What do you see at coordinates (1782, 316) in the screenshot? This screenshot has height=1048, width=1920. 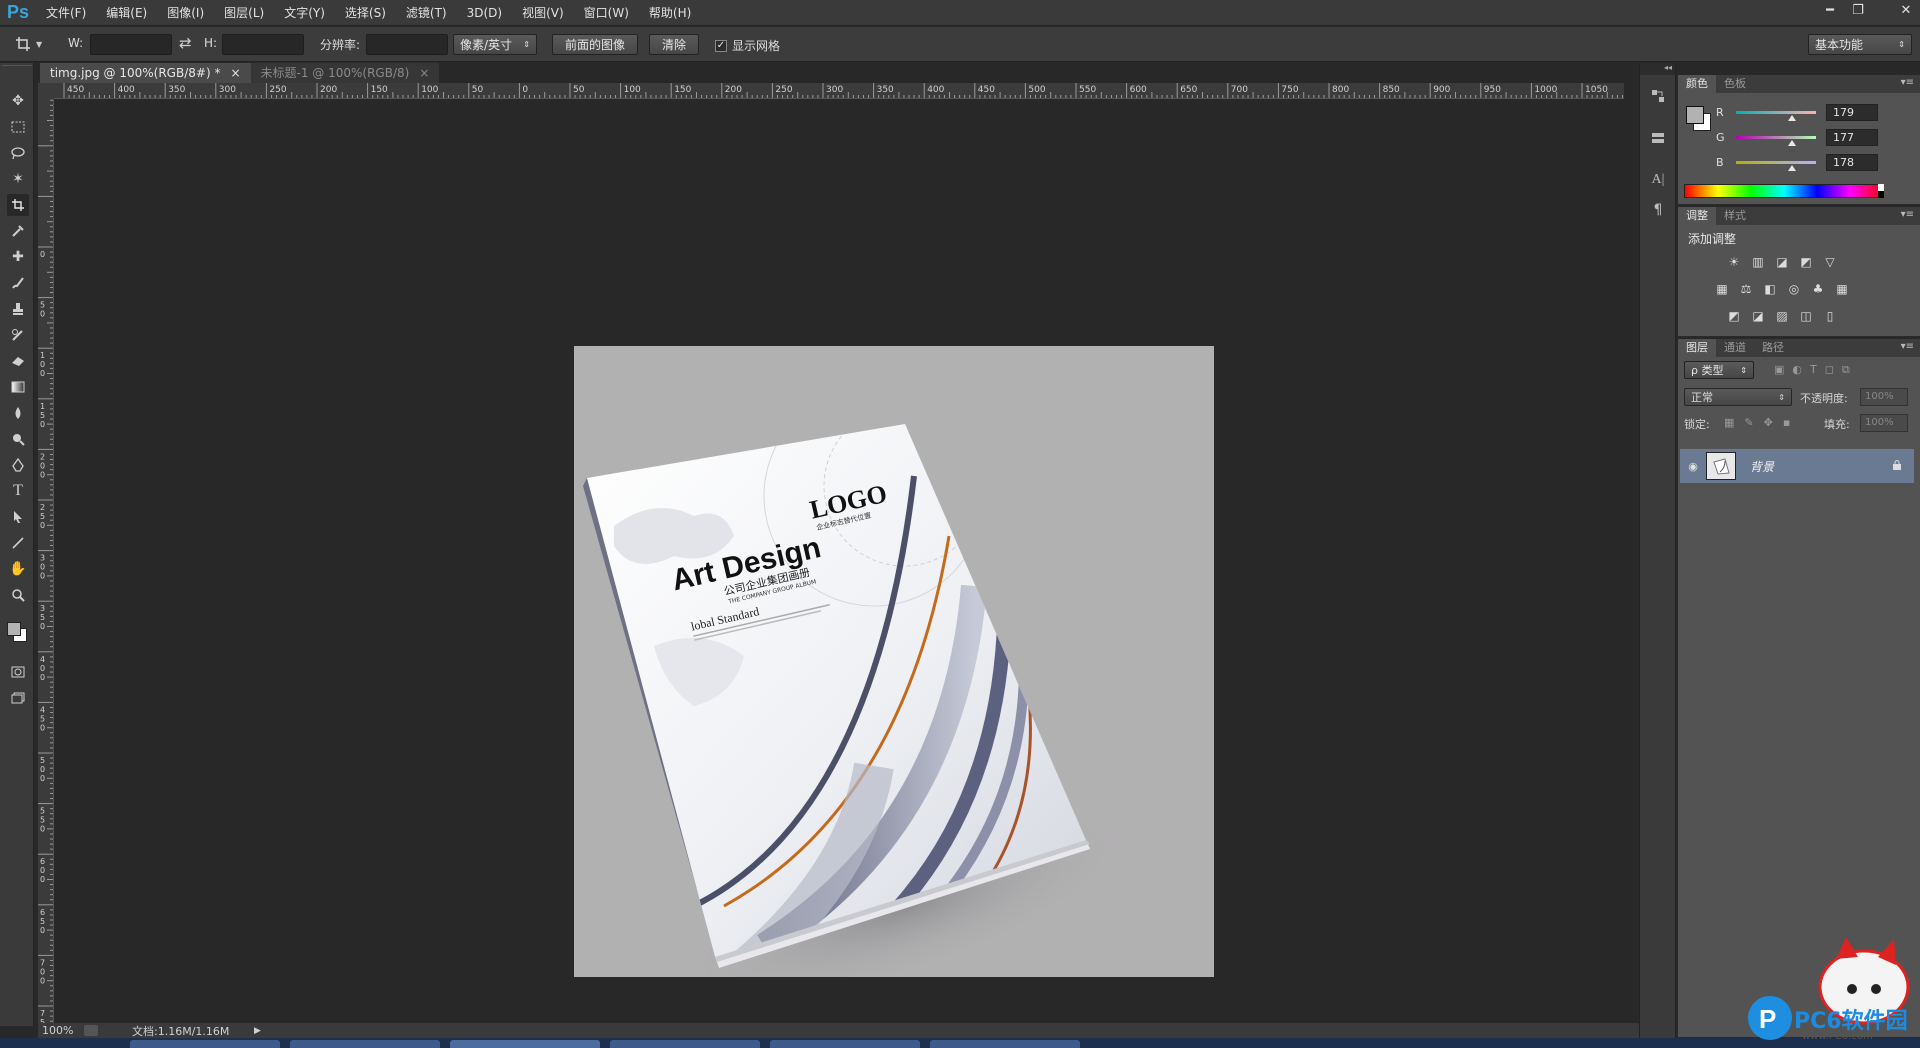 I see `threshold-icon: ▨` at bounding box center [1782, 316].